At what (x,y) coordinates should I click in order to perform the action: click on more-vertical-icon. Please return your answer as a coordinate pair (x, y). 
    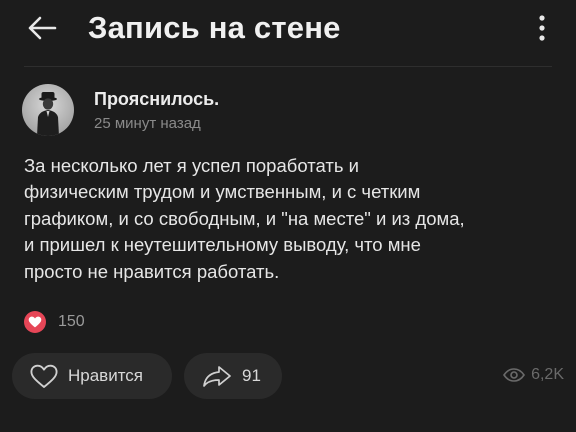
    Looking at the image, I should click on (542, 28).